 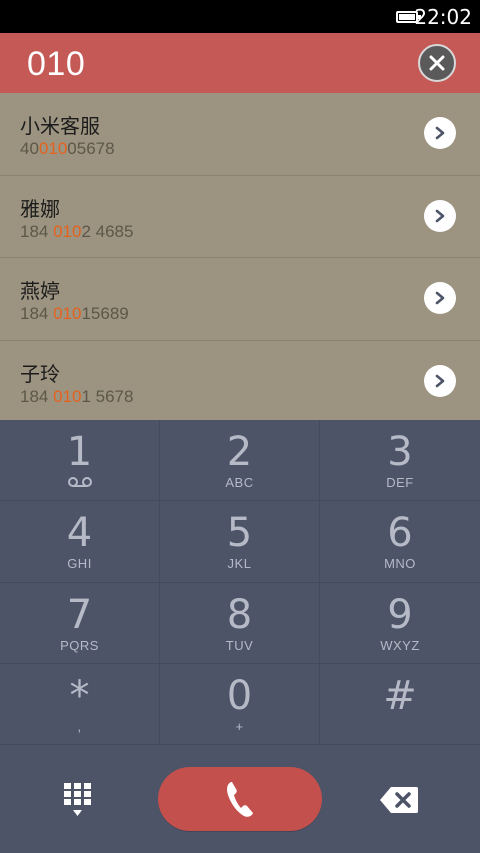 I want to click on call-button, so click(x=240, y=799).